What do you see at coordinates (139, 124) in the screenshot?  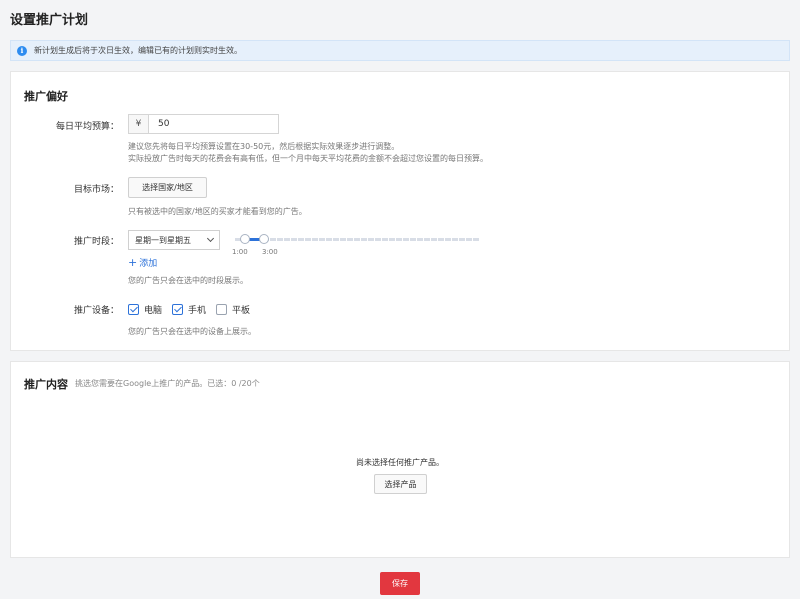 I see `currency-prefix: ¥` at bounding box center [139, 124].